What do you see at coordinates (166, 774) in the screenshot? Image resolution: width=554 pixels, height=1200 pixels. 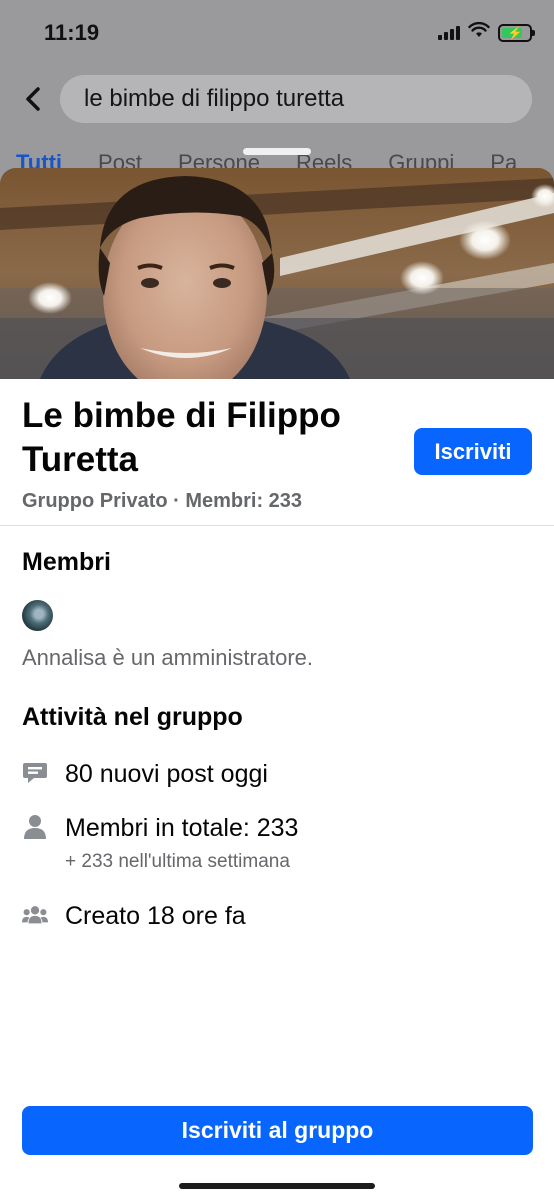 I see `posts-today-text: 80 nuovi post oggi` at bounding box center [166, 774].